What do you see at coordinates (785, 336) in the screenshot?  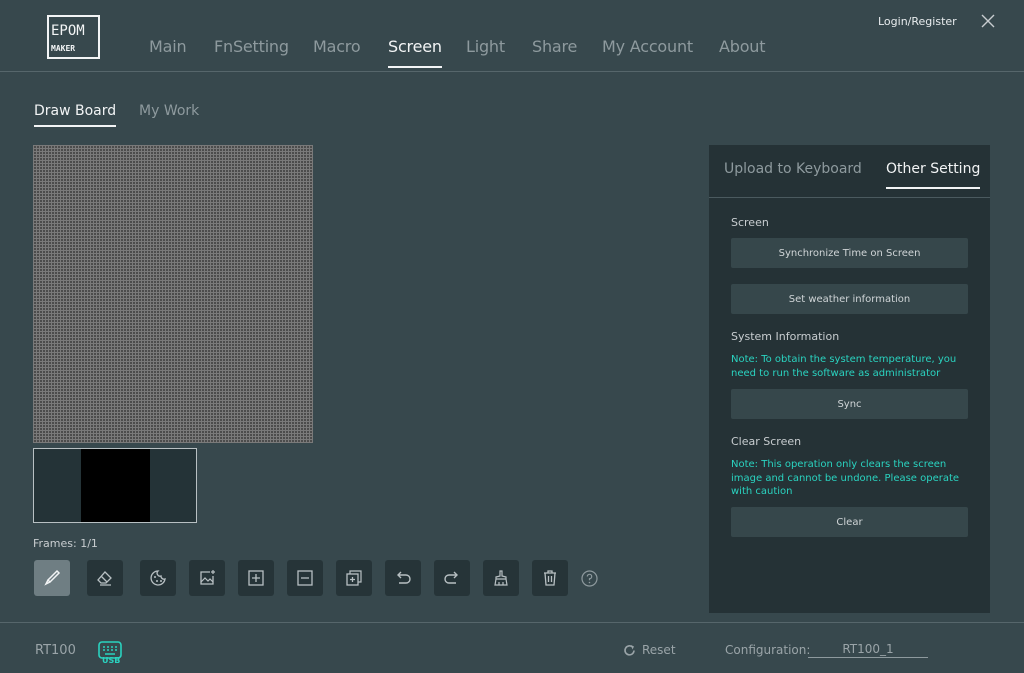 I see `system-info-section-title: System Information` at bounding box center [785, 336].